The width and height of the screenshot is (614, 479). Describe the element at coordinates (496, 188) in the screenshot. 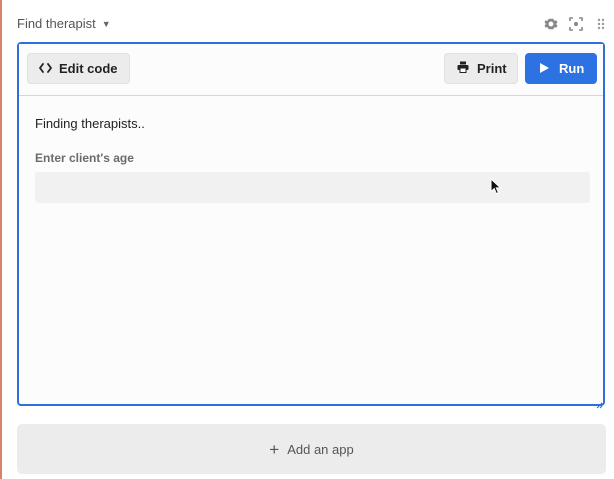

I see `mouse-cursor-icon` at that location.